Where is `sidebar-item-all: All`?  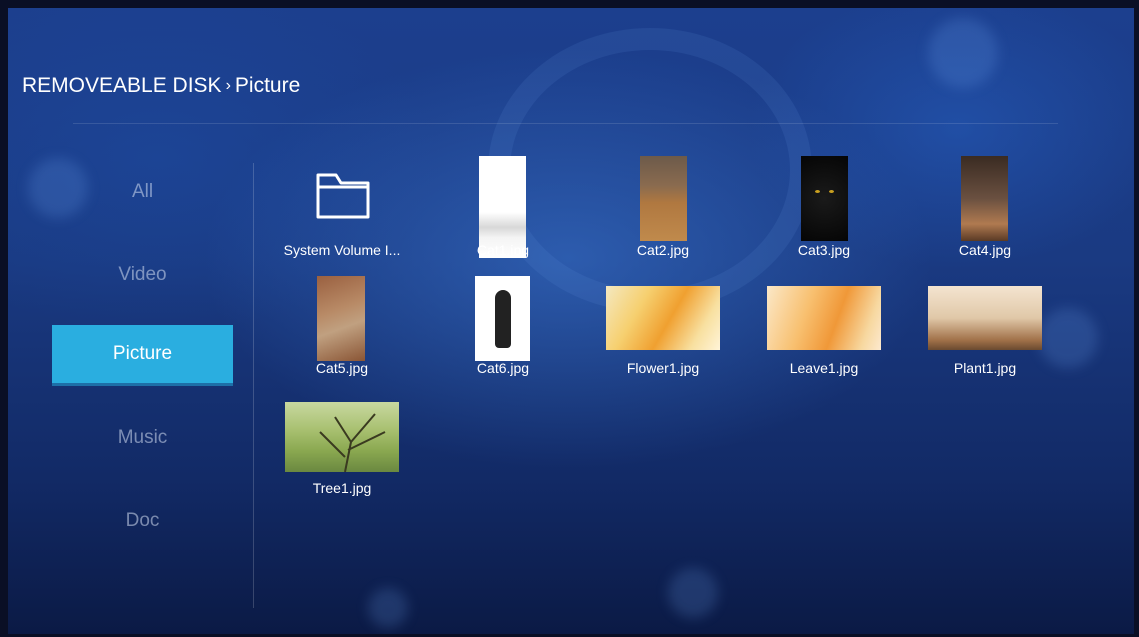 sidebar-item-all: All is located at coordinates (142, 192).